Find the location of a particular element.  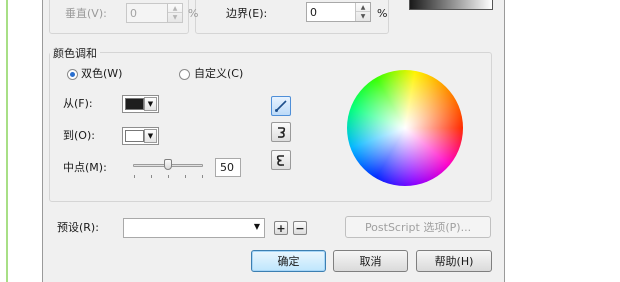

border-label: 边界(E): is located at coordinates (247, 13).